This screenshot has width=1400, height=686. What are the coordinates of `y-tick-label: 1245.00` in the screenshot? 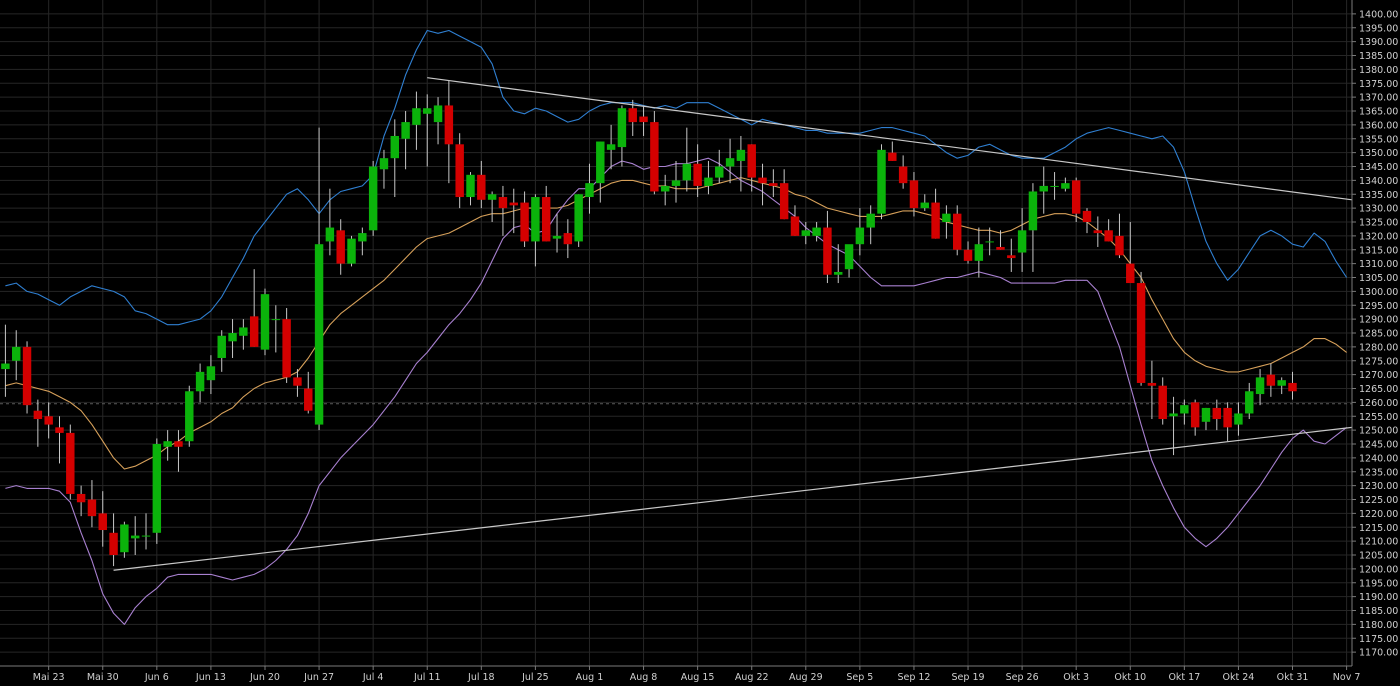 It's located at (1378, 445).